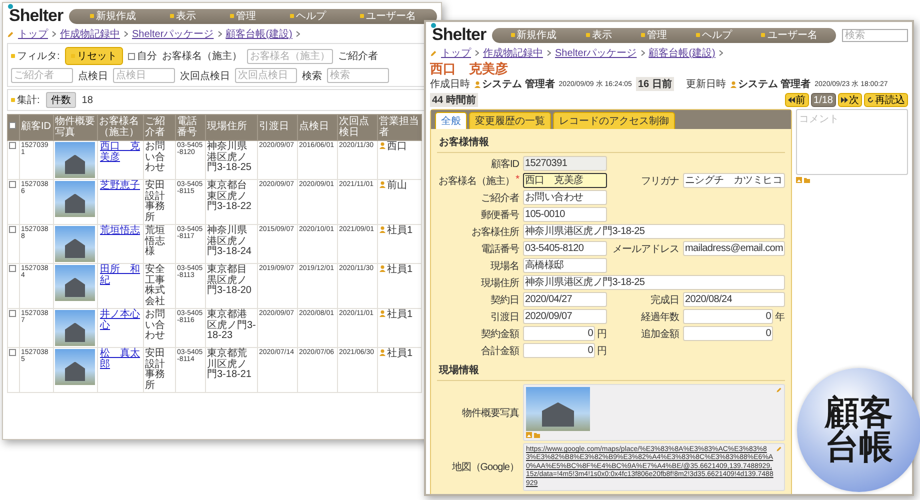  I want to click on column-header: お客様名（施主）, so click(121, 127).